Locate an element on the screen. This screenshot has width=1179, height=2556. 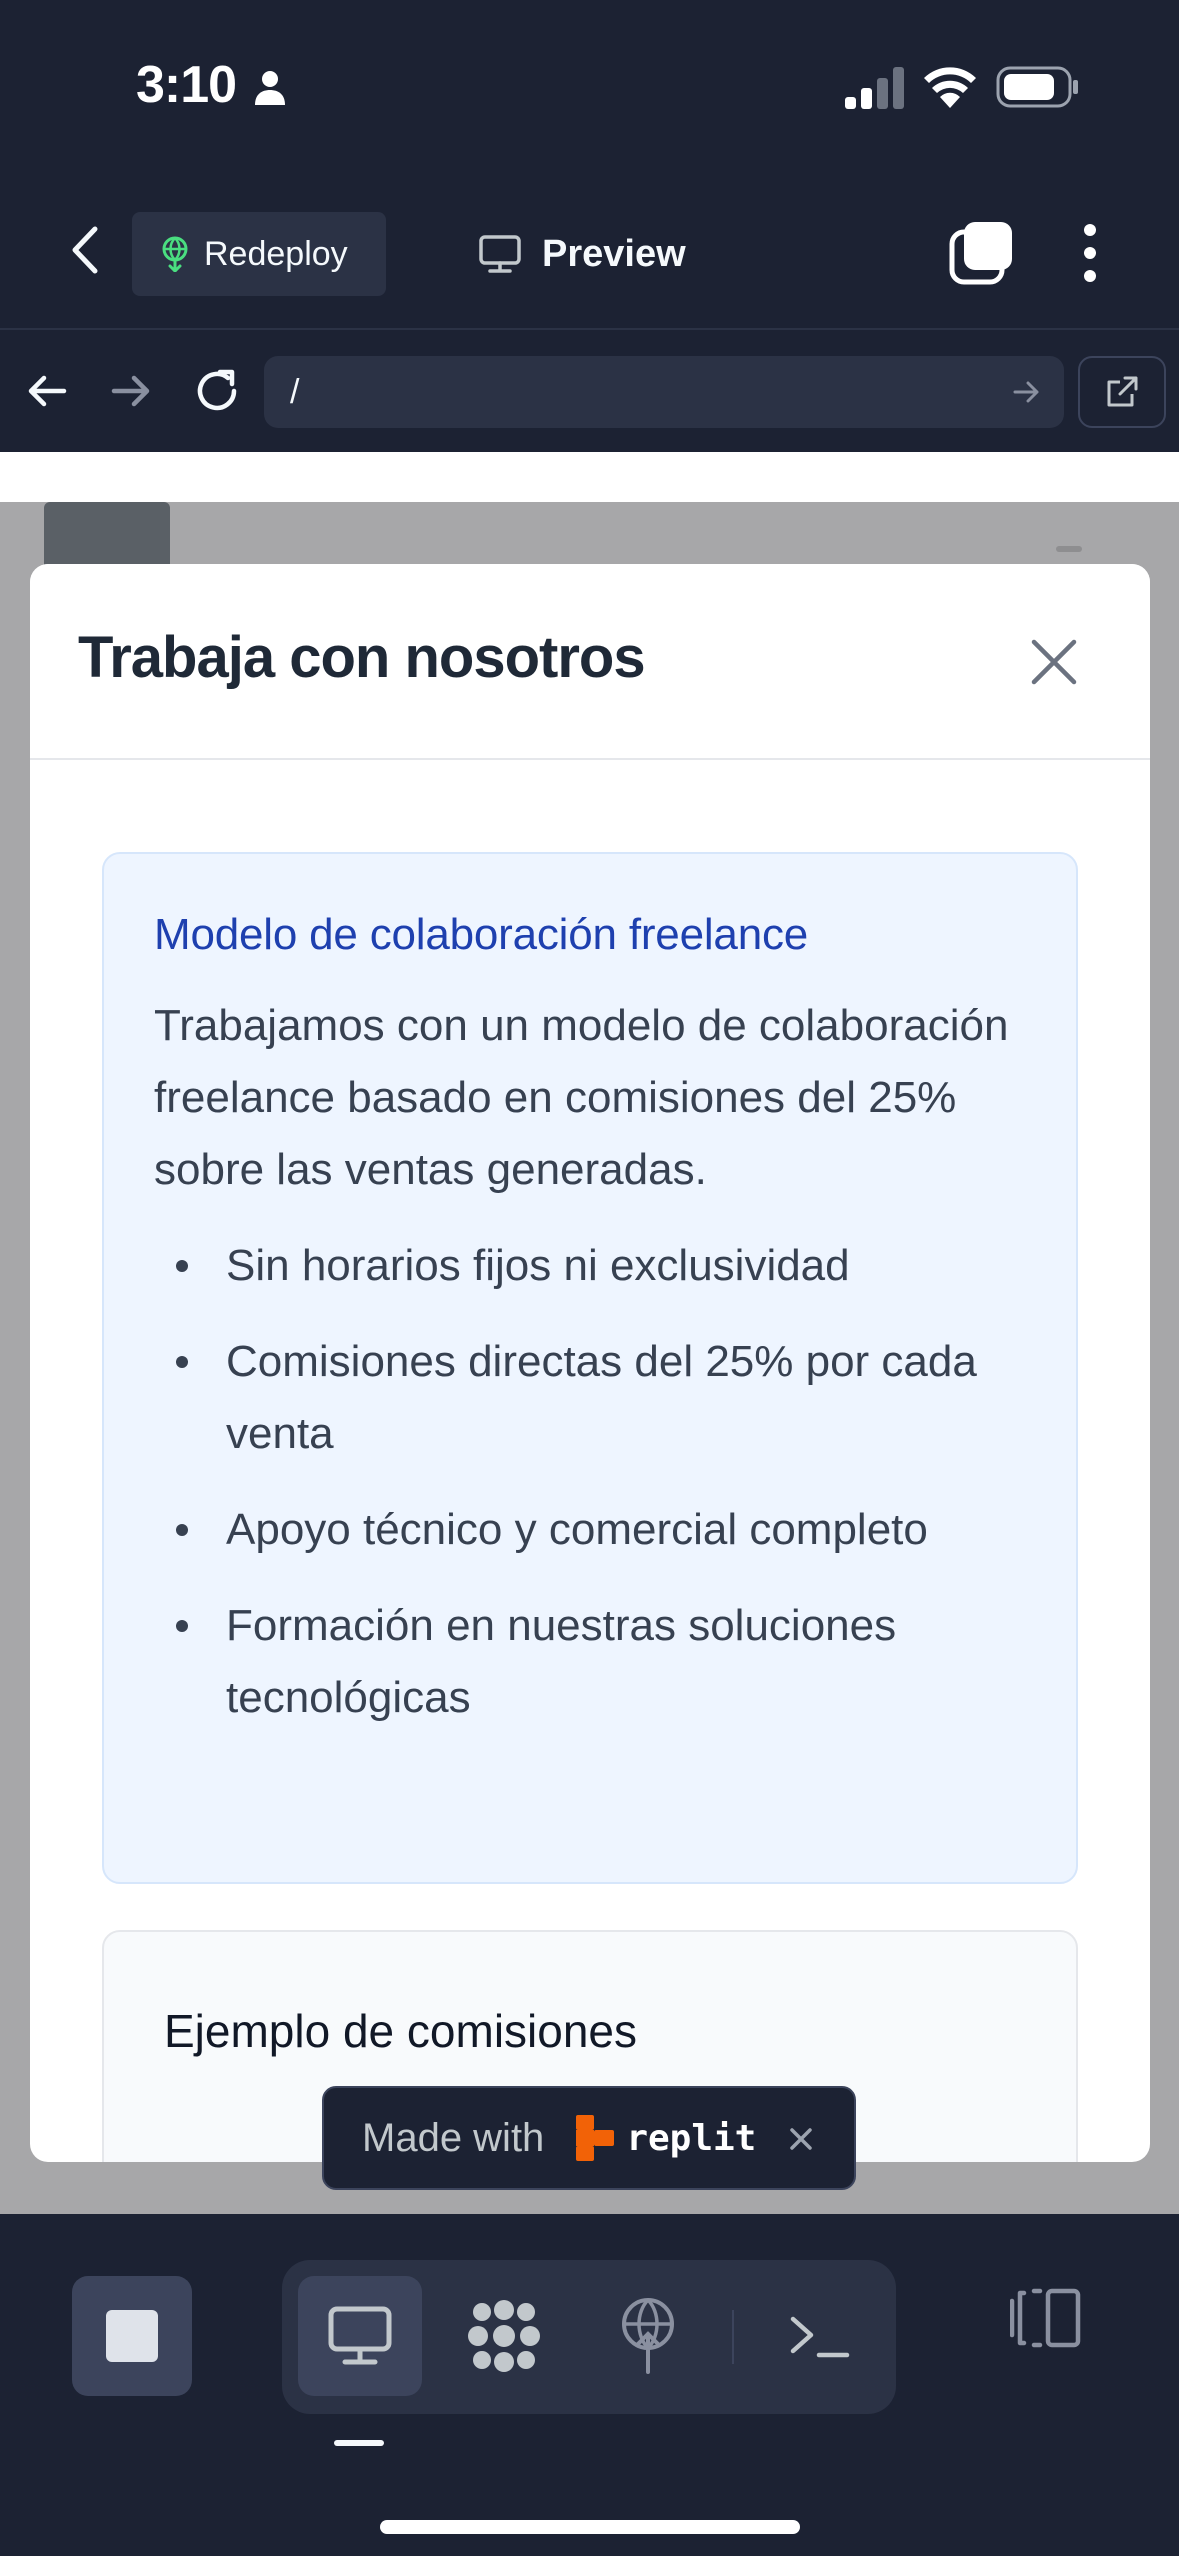
replit-wordmark: replit is located at coordinates (691, 2138).